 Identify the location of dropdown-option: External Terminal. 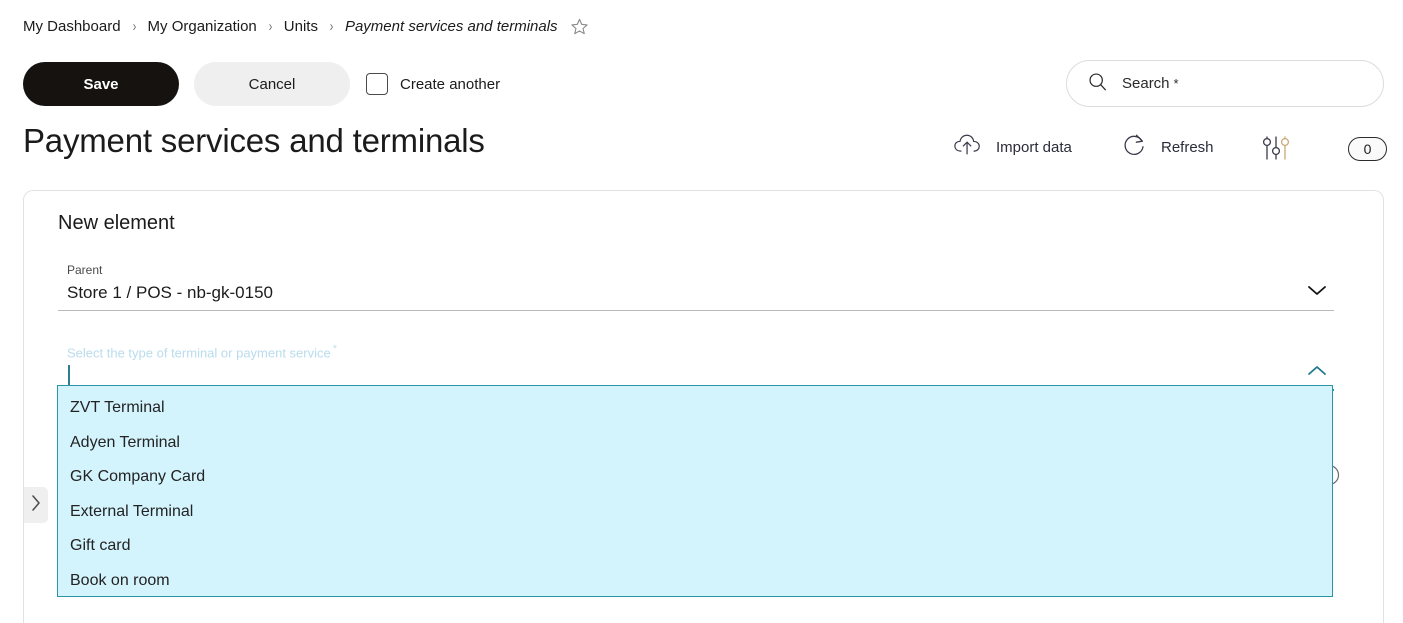
(695, 512).